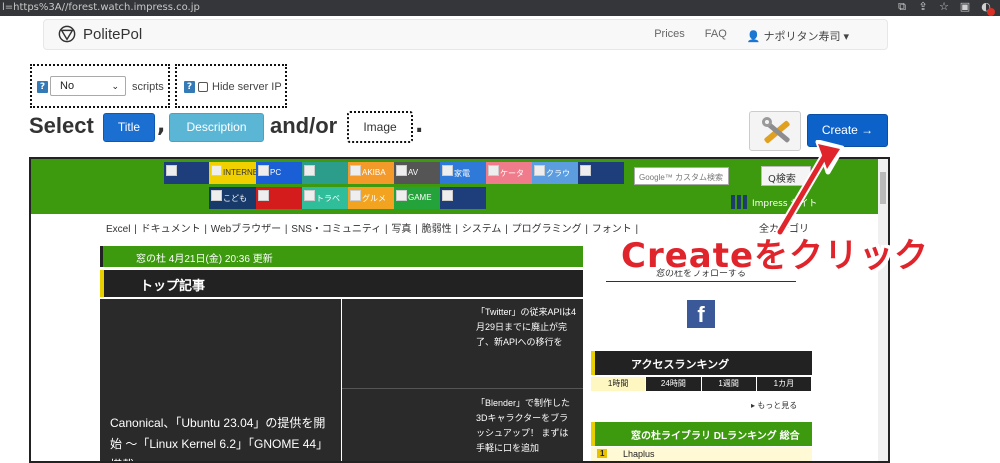 This screenshot has height=463, width=1000. I want to click on scripts-select-value: No, so click(67, 86).